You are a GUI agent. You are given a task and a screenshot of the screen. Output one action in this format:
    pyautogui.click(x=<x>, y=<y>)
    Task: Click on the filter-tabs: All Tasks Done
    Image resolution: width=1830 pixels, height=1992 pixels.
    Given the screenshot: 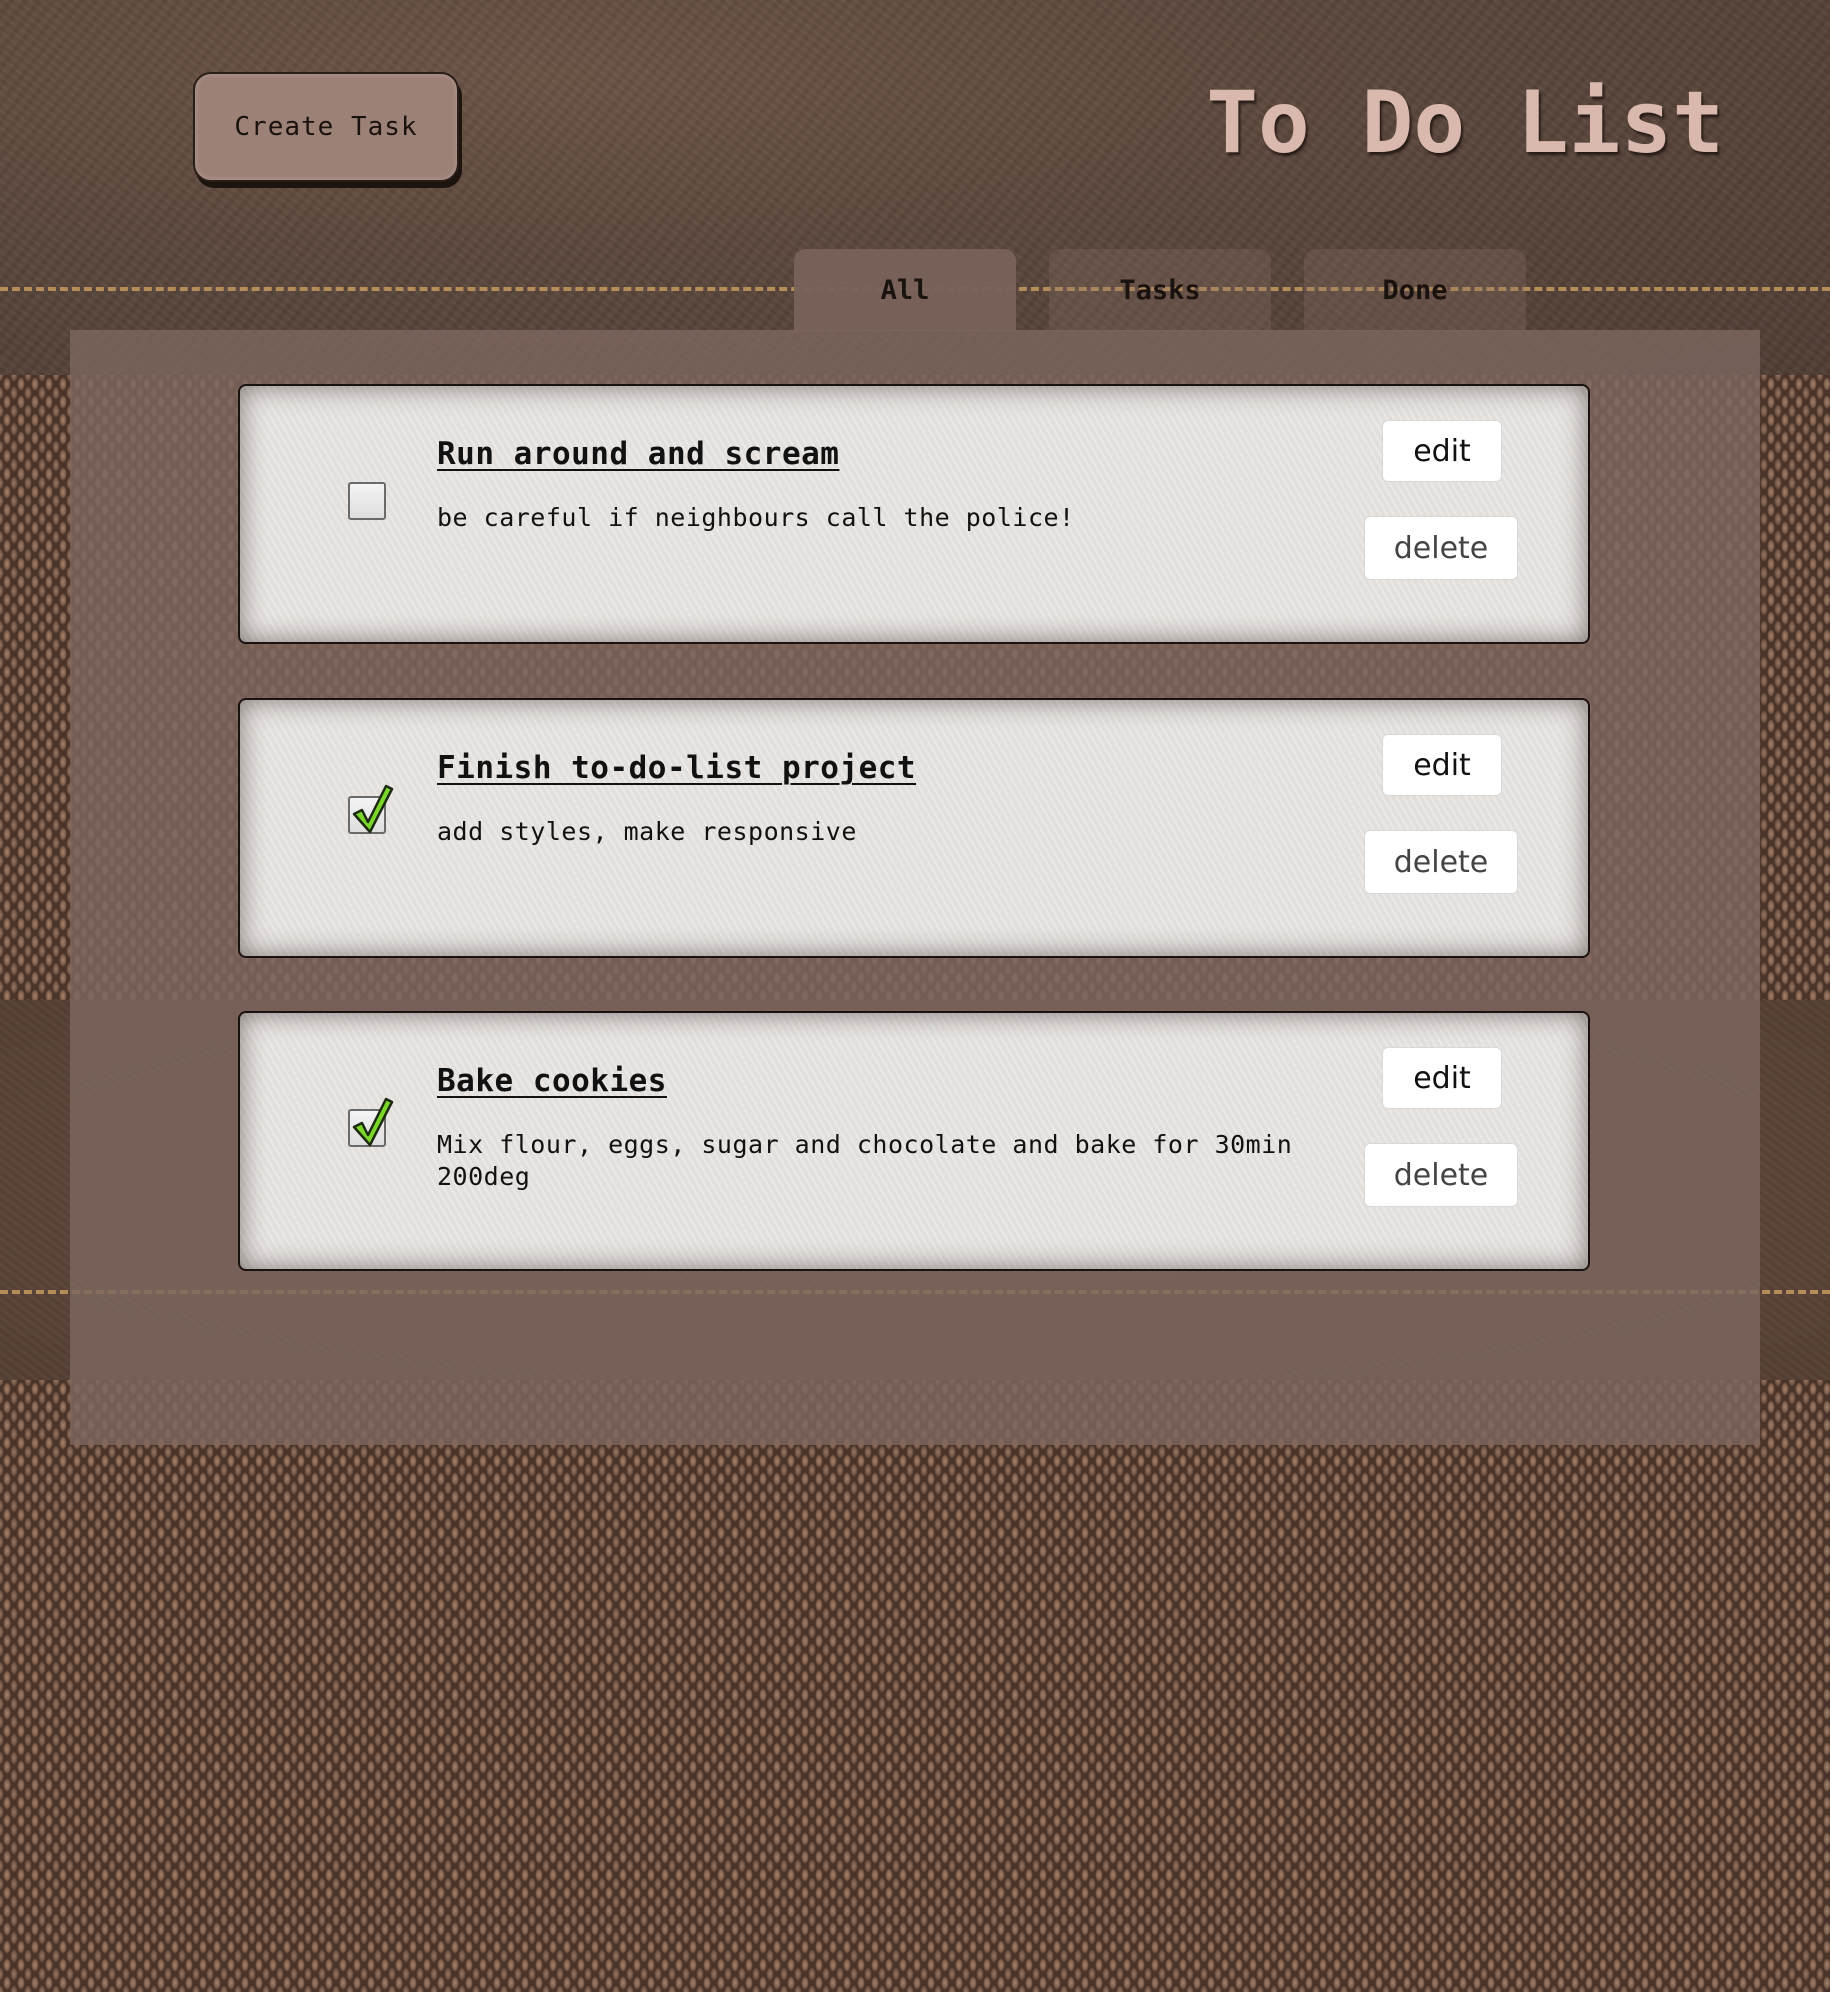 What is the action you would take?
    pyautogui.click(x=1160, y=290)
    